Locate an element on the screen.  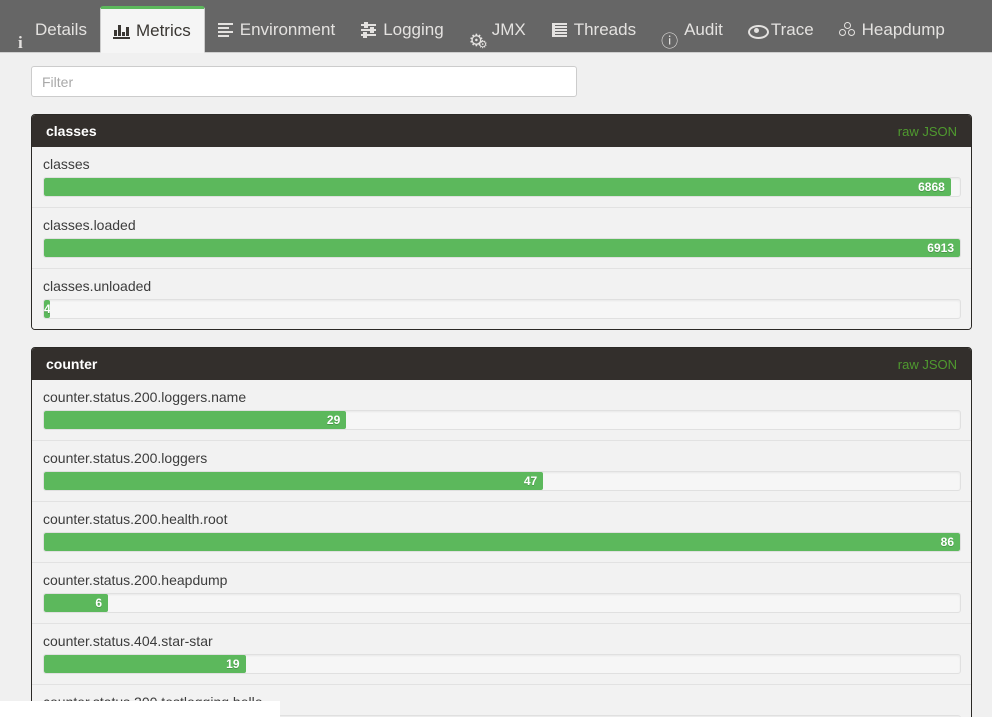
tab-threads: Threads is located at coordinates (594, 29).